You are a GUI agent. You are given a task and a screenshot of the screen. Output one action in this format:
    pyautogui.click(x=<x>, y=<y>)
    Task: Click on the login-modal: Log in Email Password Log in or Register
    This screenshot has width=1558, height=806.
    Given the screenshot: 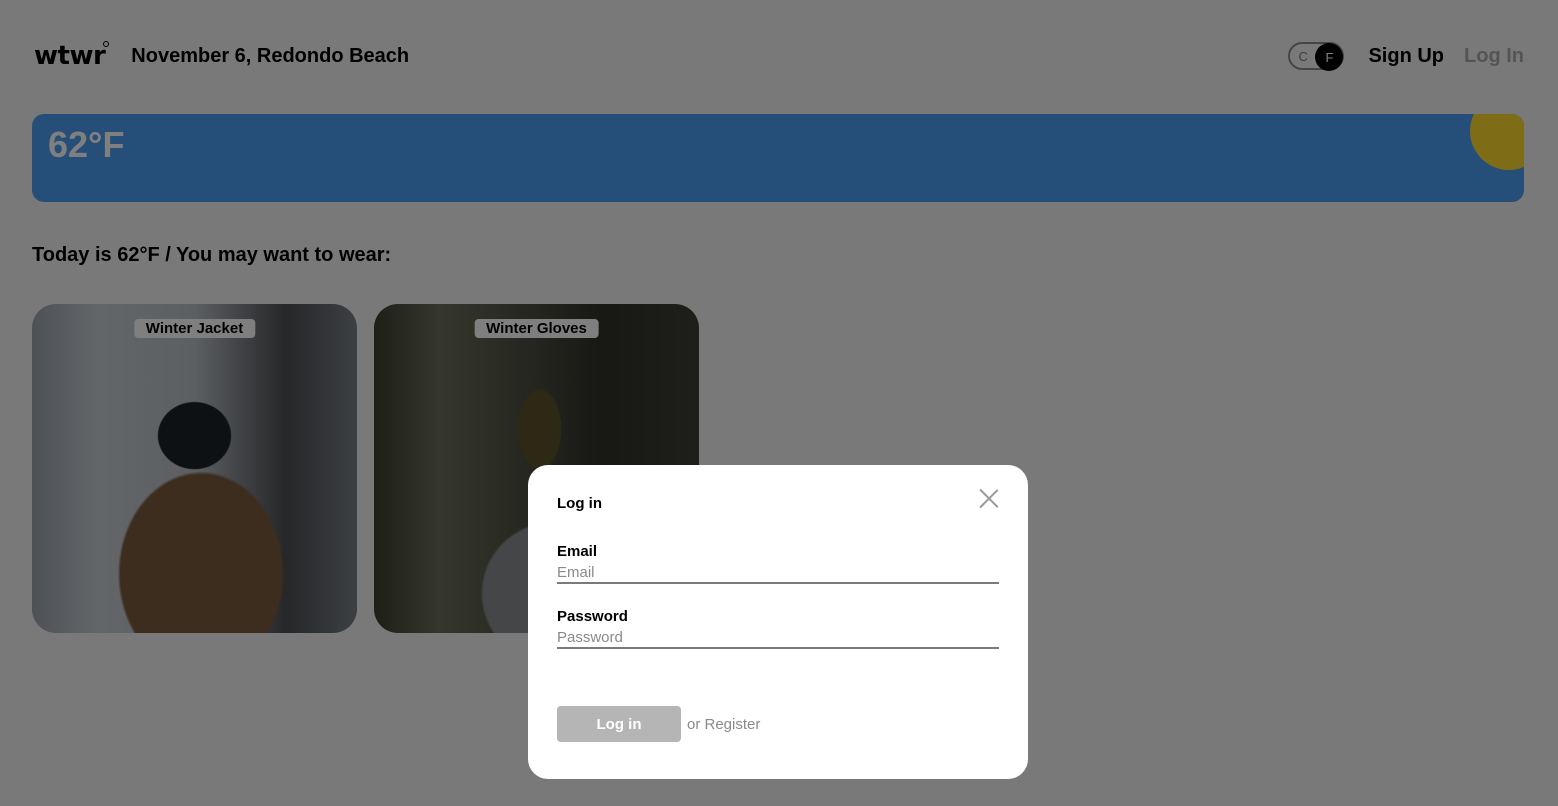 What is the action you would take?
    pyautogui.click(x=778, y=622)
    